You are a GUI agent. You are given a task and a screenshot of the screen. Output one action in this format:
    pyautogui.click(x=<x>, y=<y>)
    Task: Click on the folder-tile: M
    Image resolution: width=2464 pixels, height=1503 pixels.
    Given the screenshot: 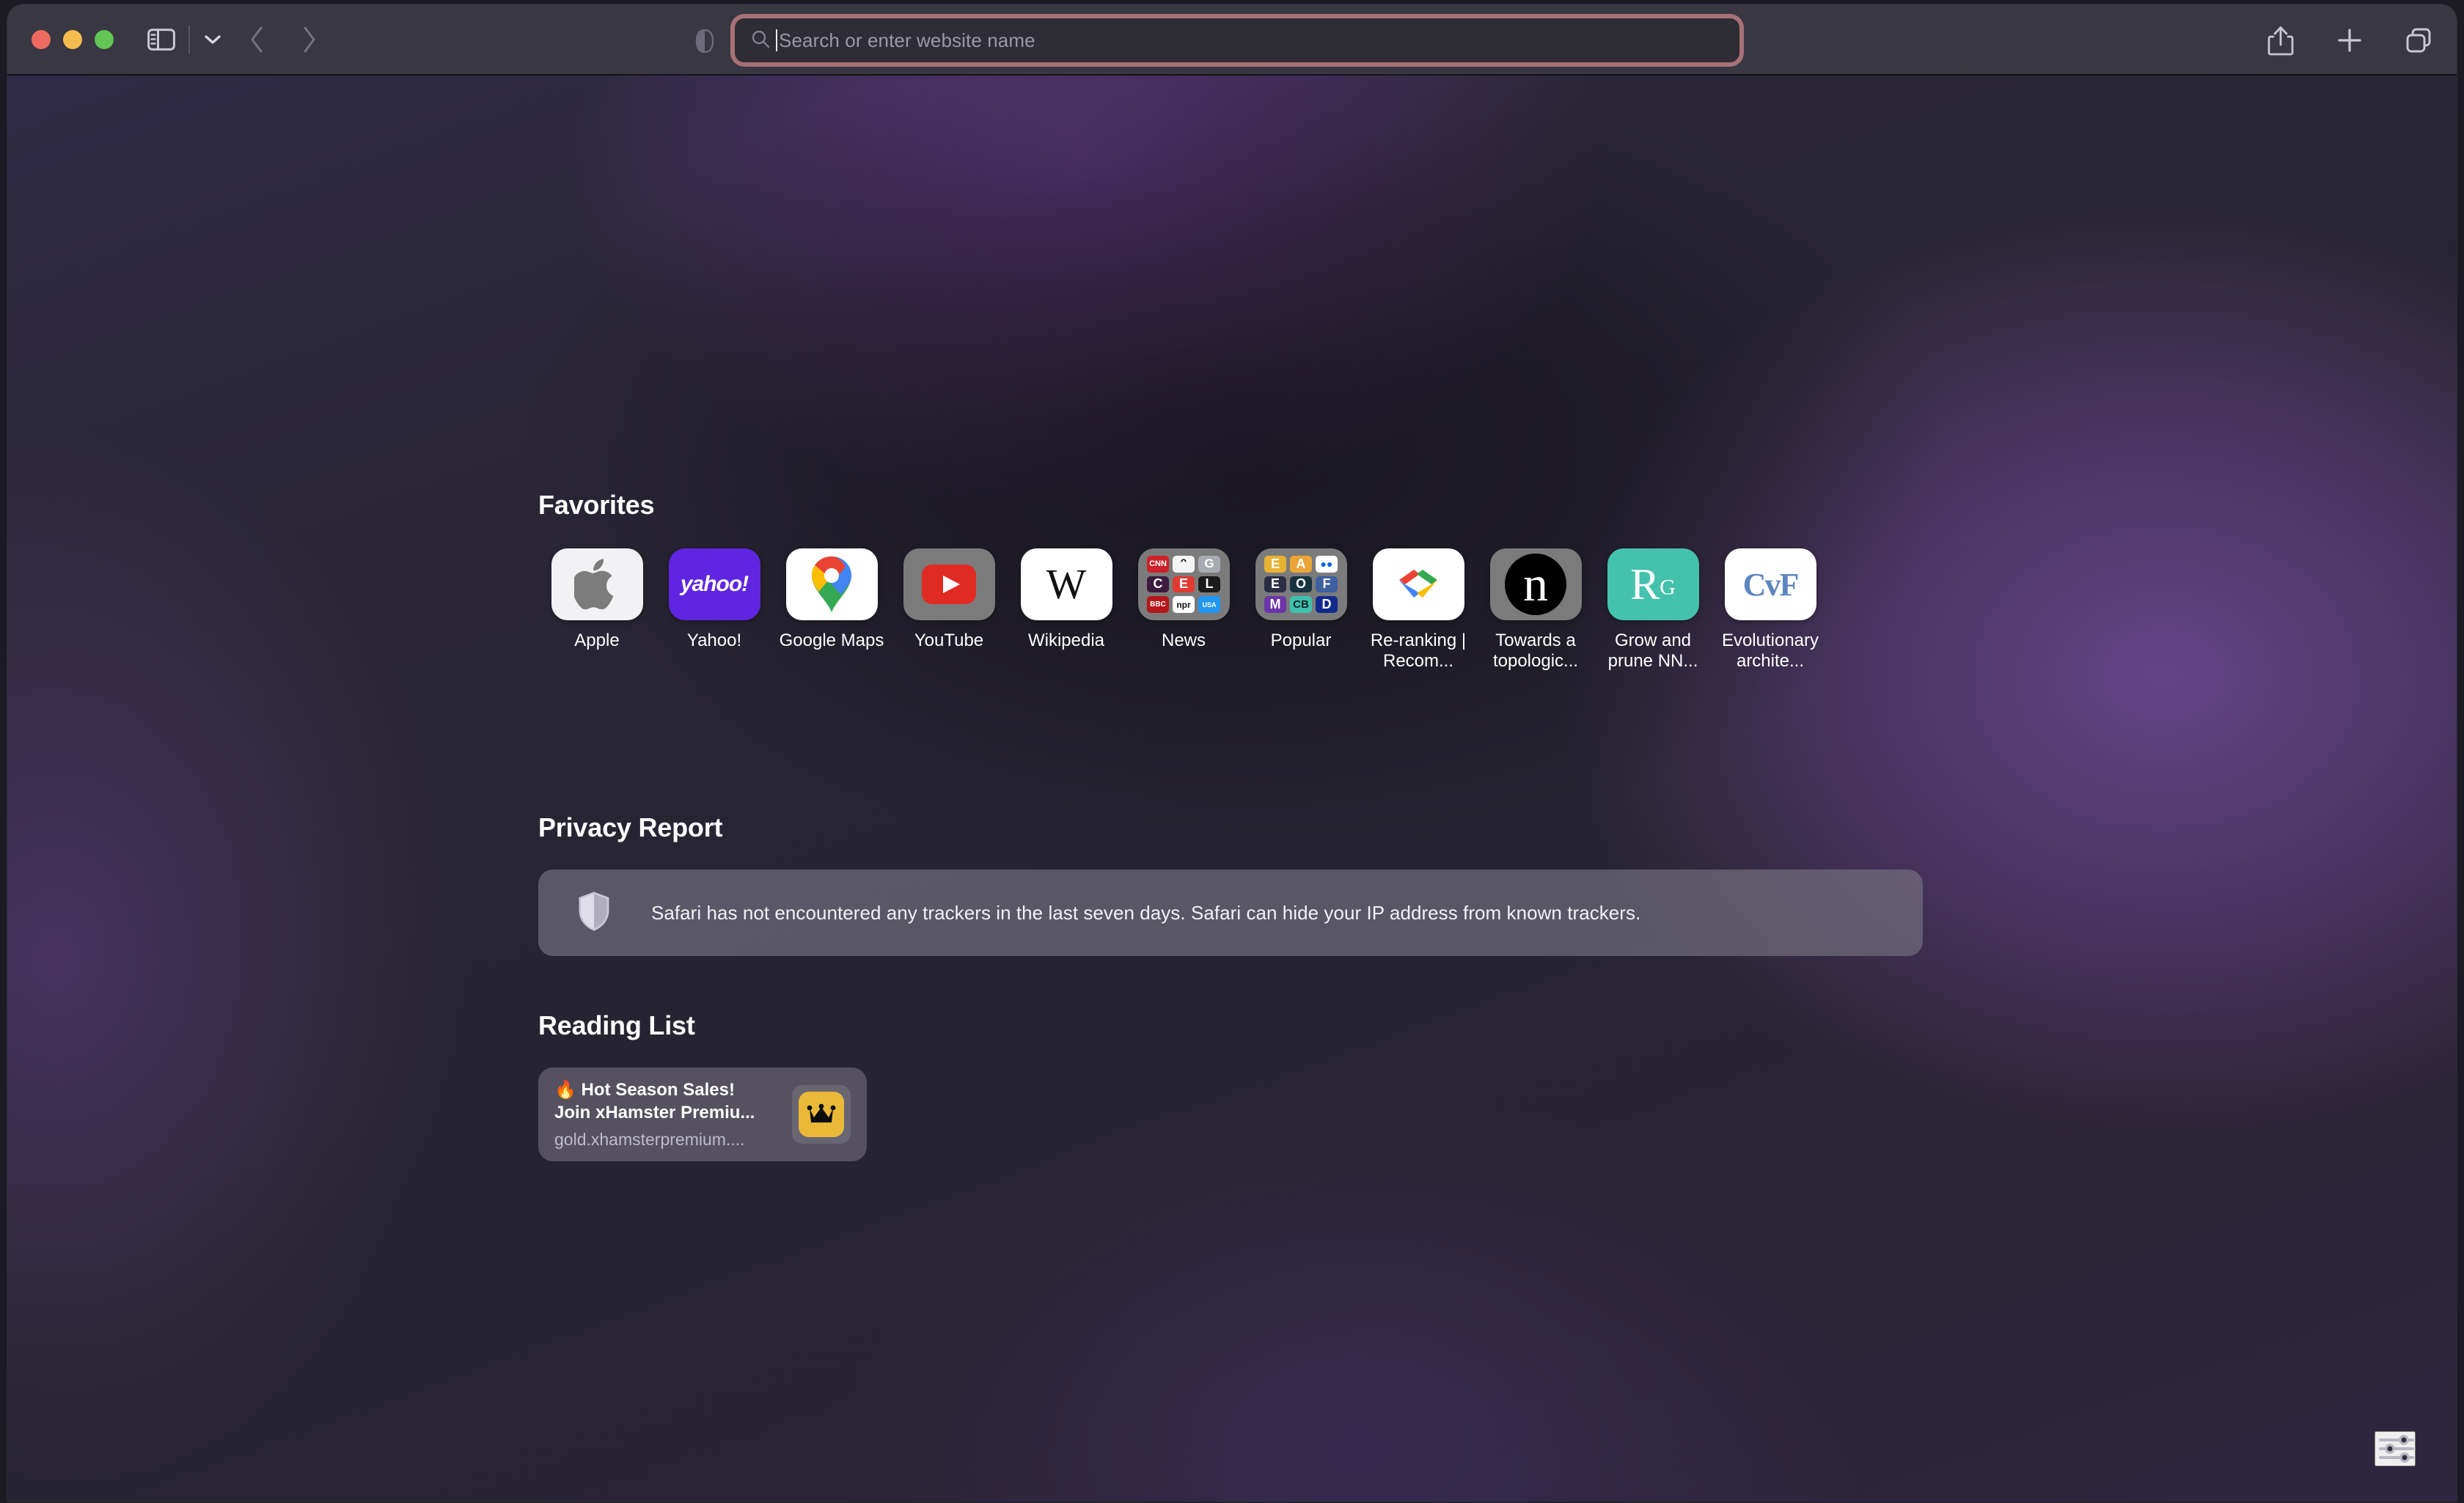 What is the action you would take?
    pyautogui.click(x=1275, y=604)
    